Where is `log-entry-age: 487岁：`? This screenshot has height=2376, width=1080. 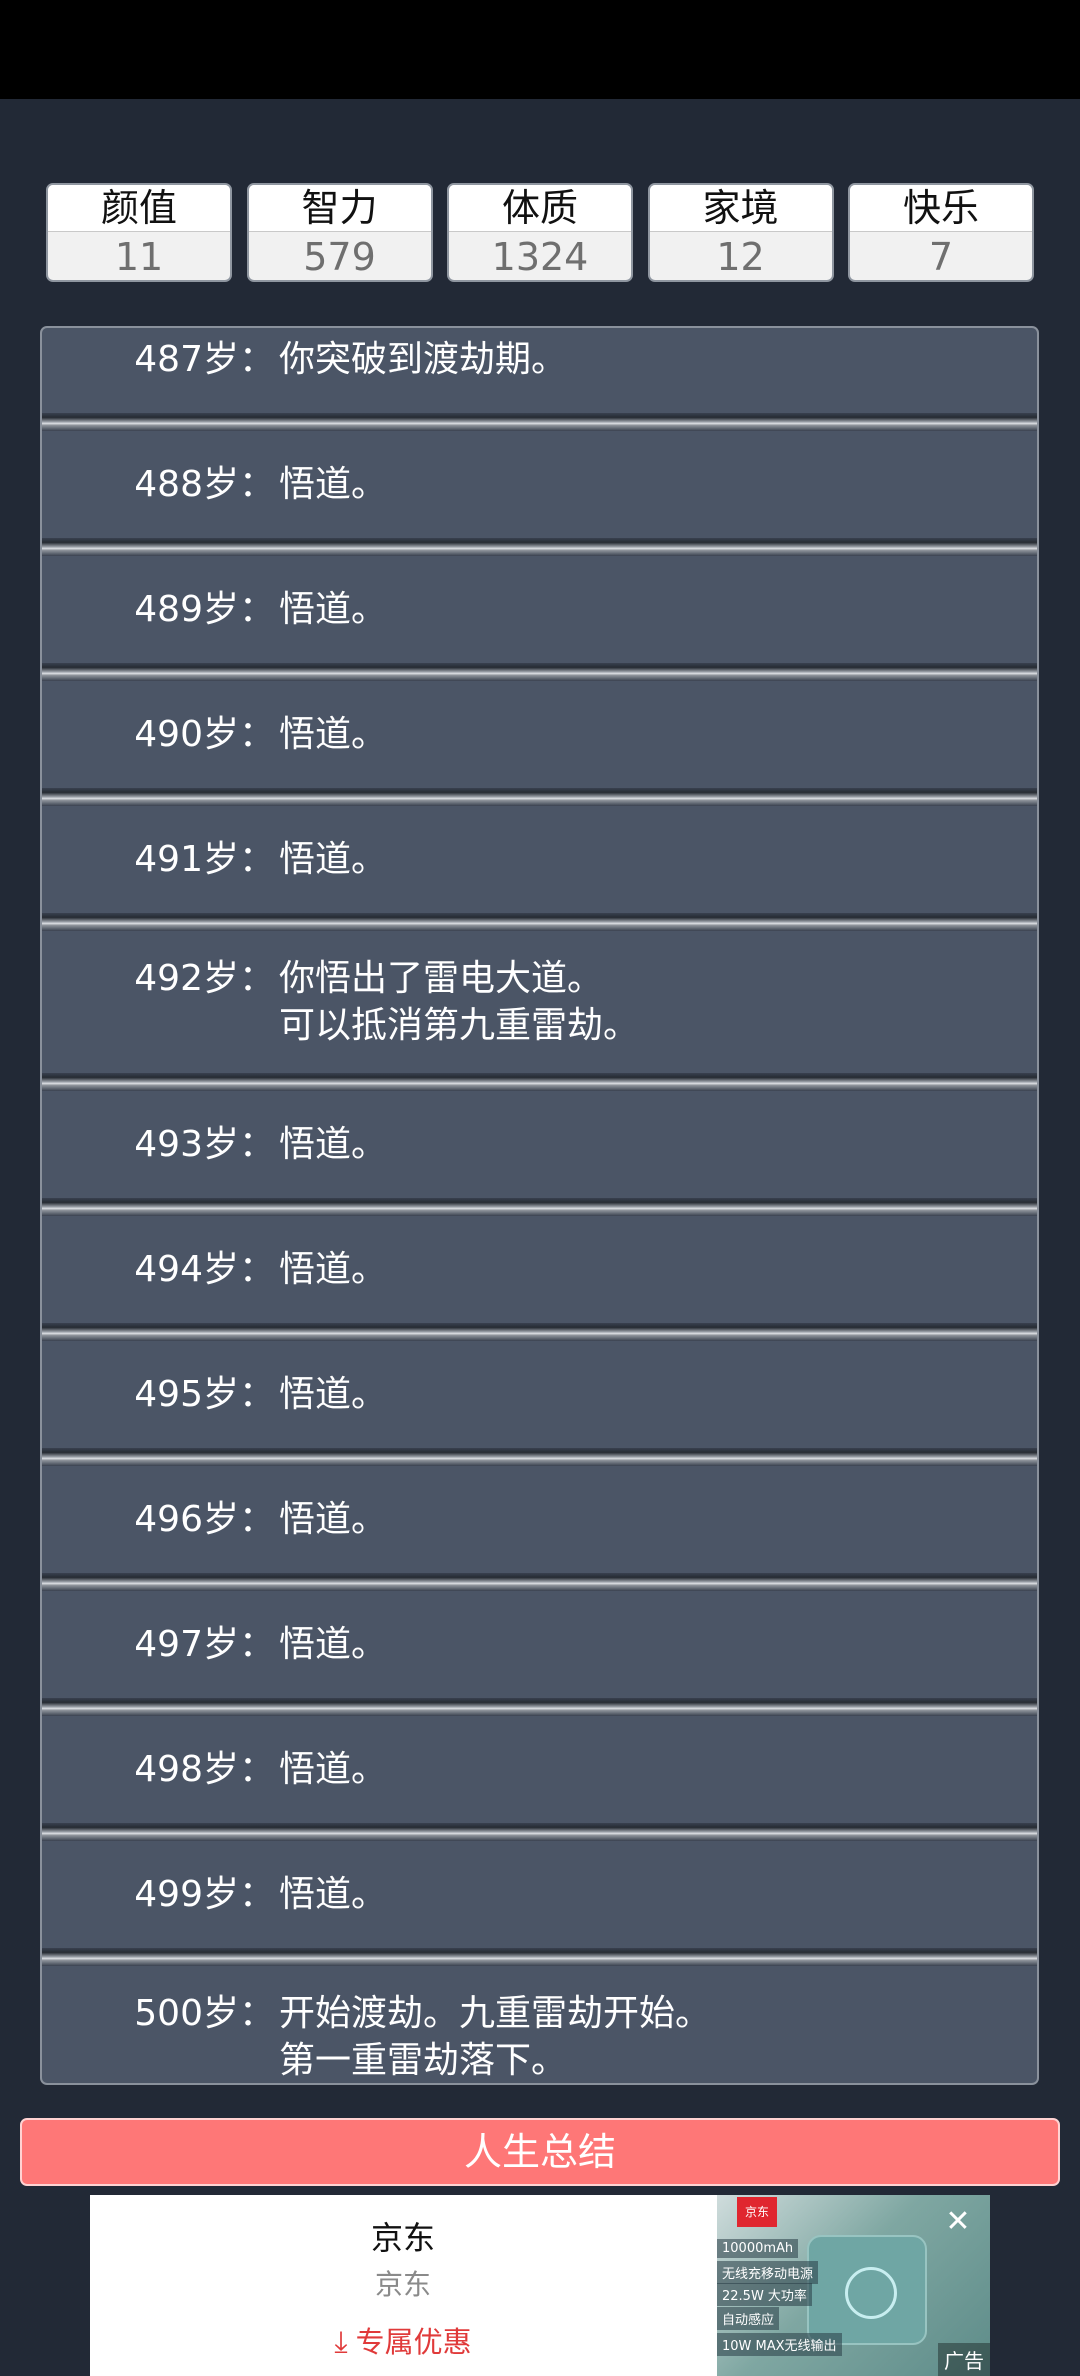 log-entry-age: 487岁： is located at coordinates (204, 359).